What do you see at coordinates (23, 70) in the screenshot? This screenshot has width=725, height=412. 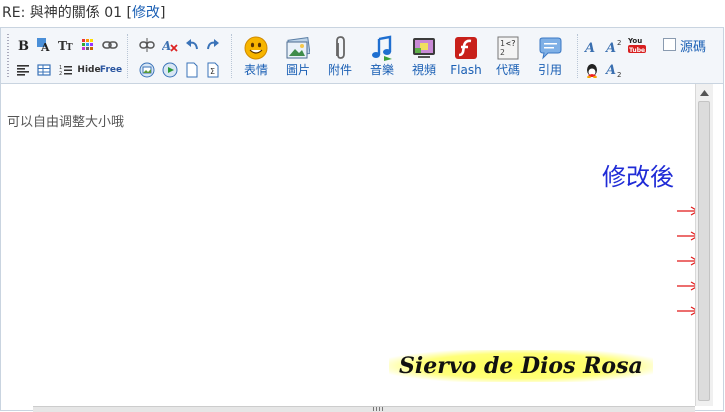 I see `align-left-icon` at bounding box center [23, 70].